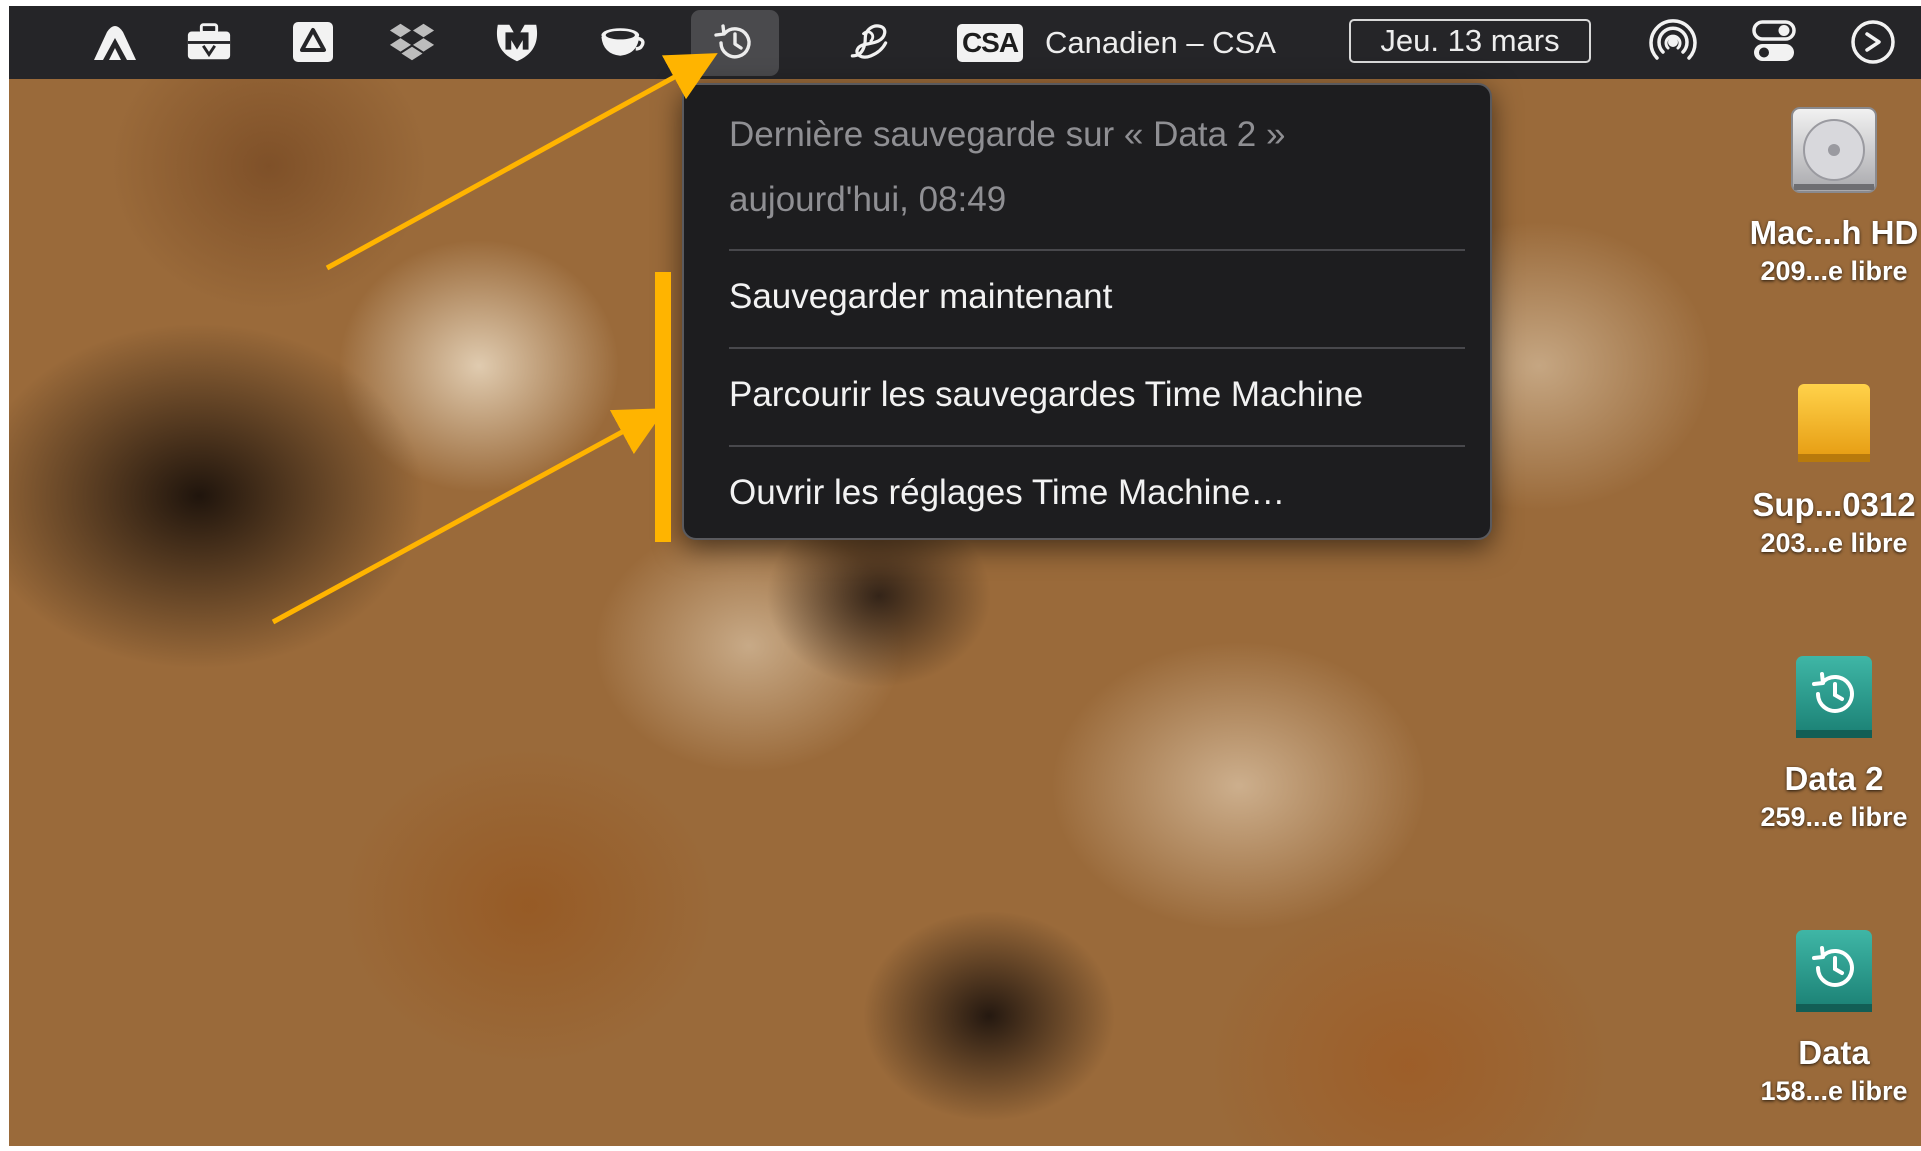 The height and width of the screenshot is (1151, 1921). What do you see at coordinates (1834, 778) in the screenshot?
I see `desktop-icon-label: Data 2` at bounding box center [1834, 778].